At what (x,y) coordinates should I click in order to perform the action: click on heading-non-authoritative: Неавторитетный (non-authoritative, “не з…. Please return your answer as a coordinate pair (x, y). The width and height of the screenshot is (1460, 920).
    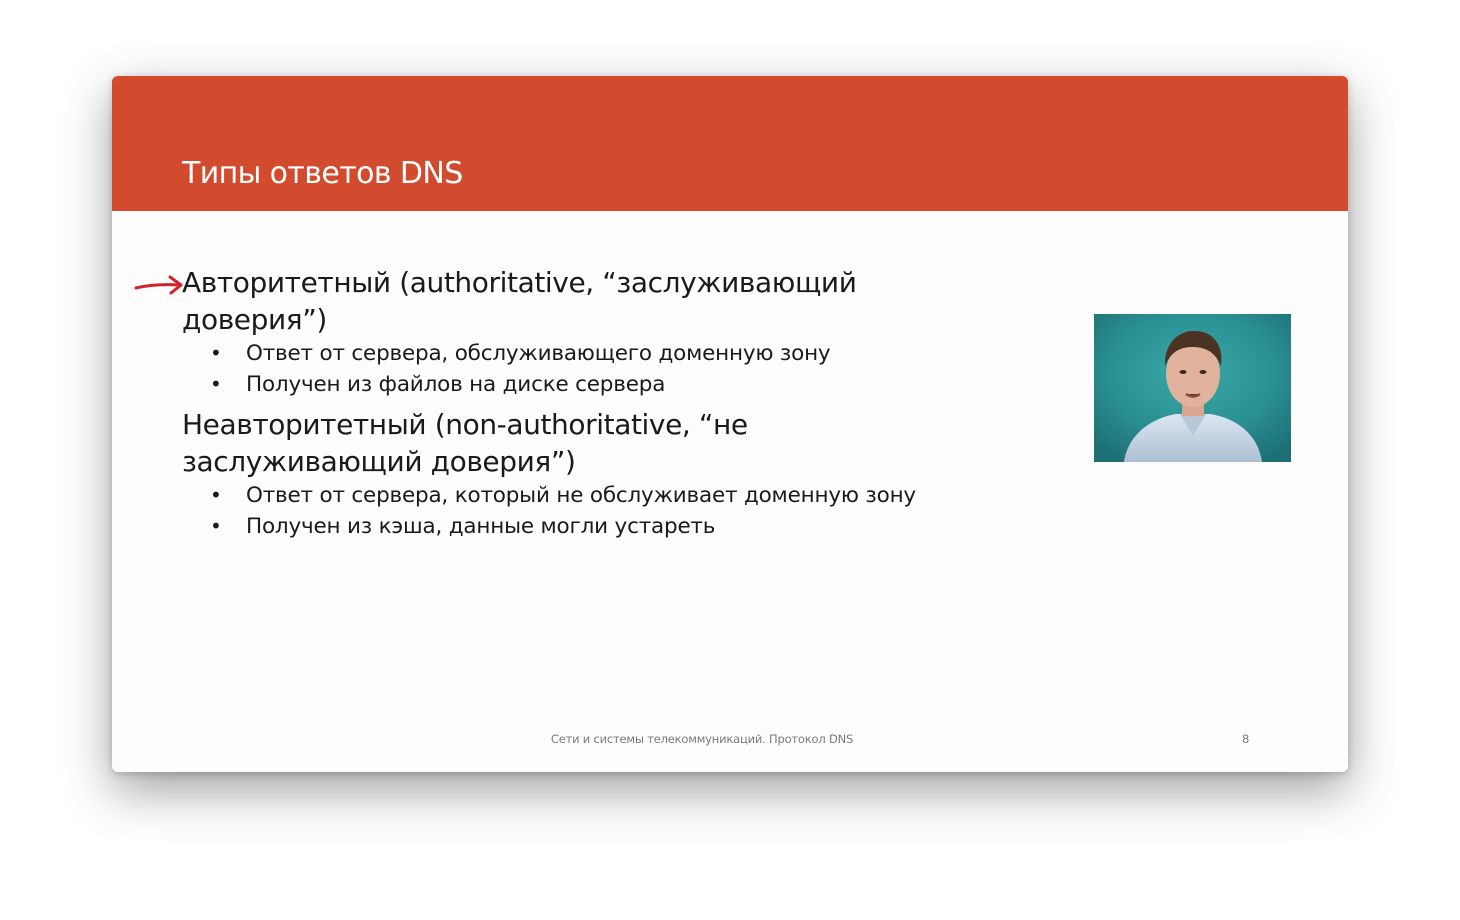
    Looking at the image, I should click on (465, 443).